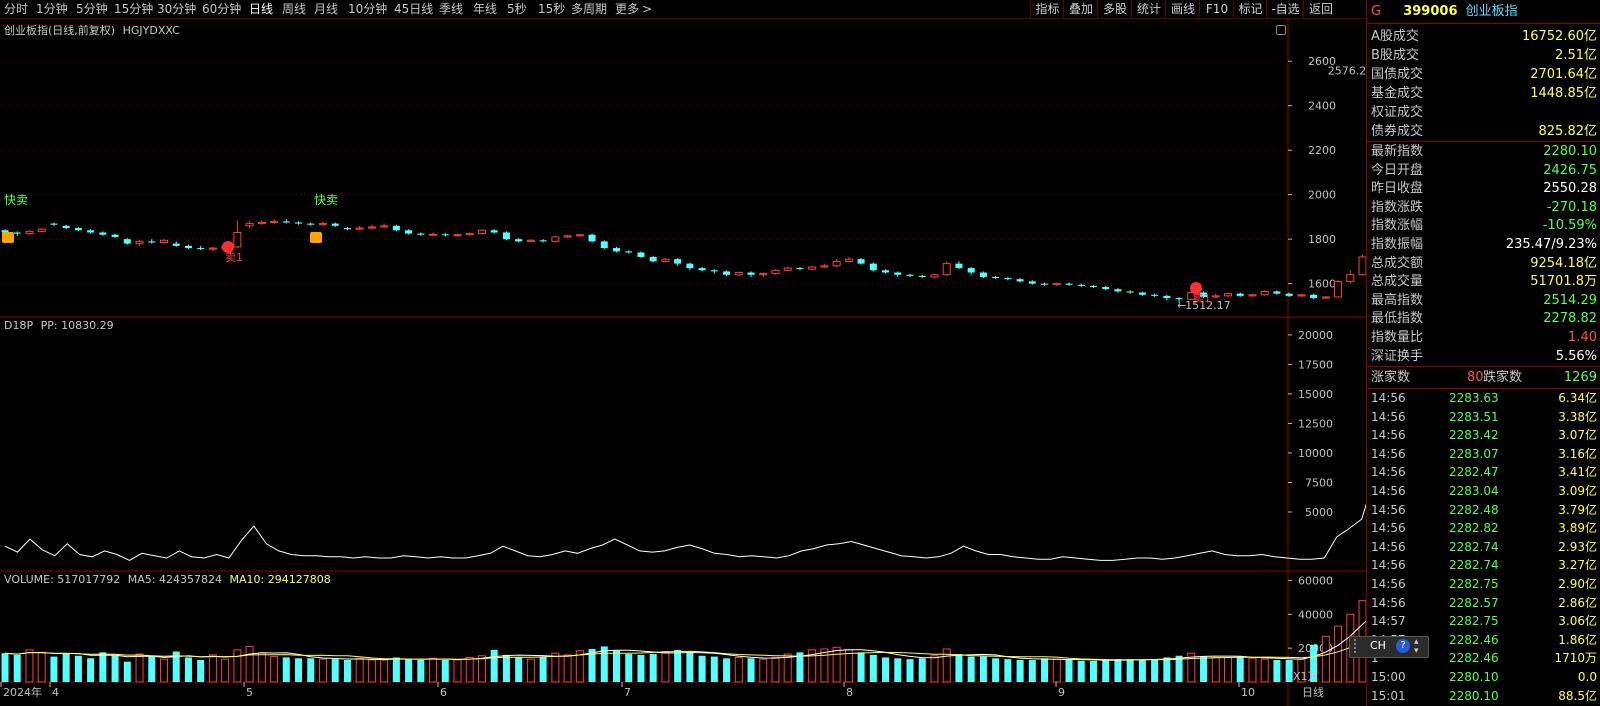  I want to click on period-tab: 更多, so click(627, 9).